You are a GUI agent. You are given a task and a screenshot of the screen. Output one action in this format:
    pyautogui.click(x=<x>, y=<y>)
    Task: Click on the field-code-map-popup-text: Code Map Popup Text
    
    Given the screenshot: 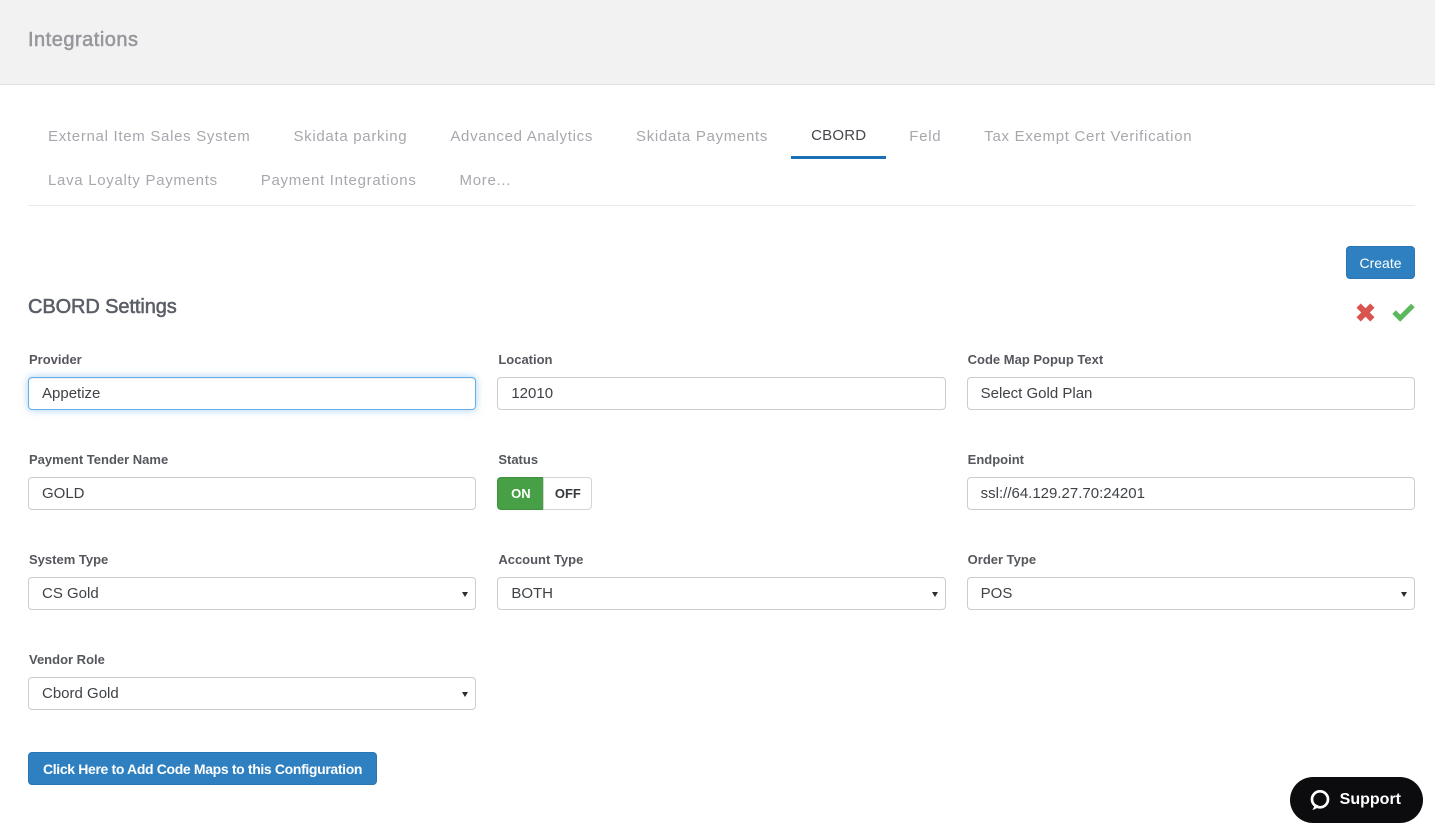 What is the action you would take?
    pyautogui.click(x=1190, y=381)
    